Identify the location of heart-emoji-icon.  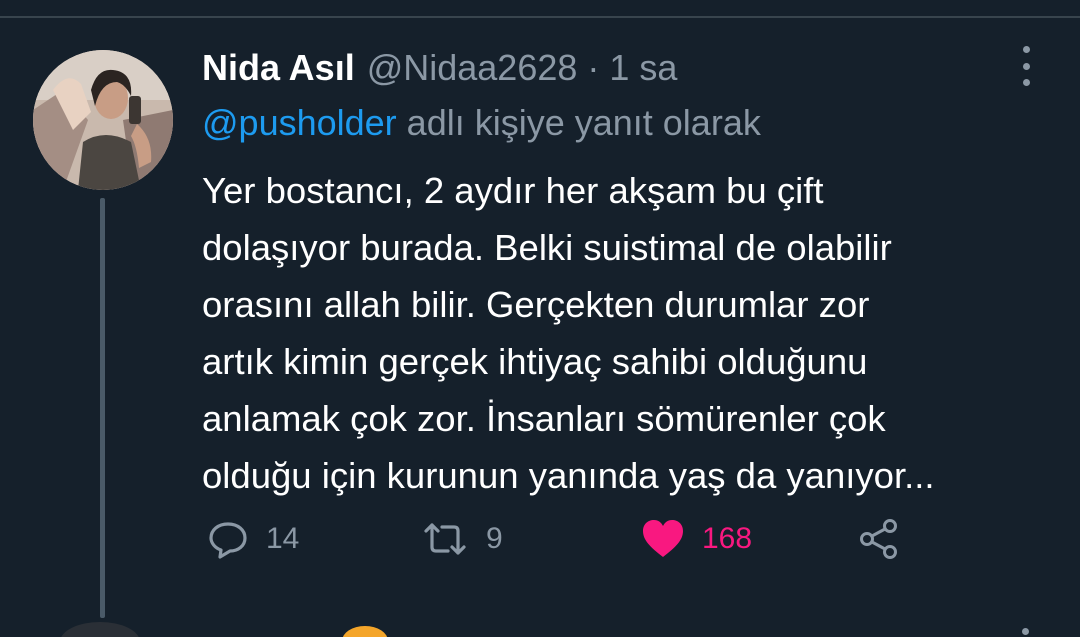
(365, 631).